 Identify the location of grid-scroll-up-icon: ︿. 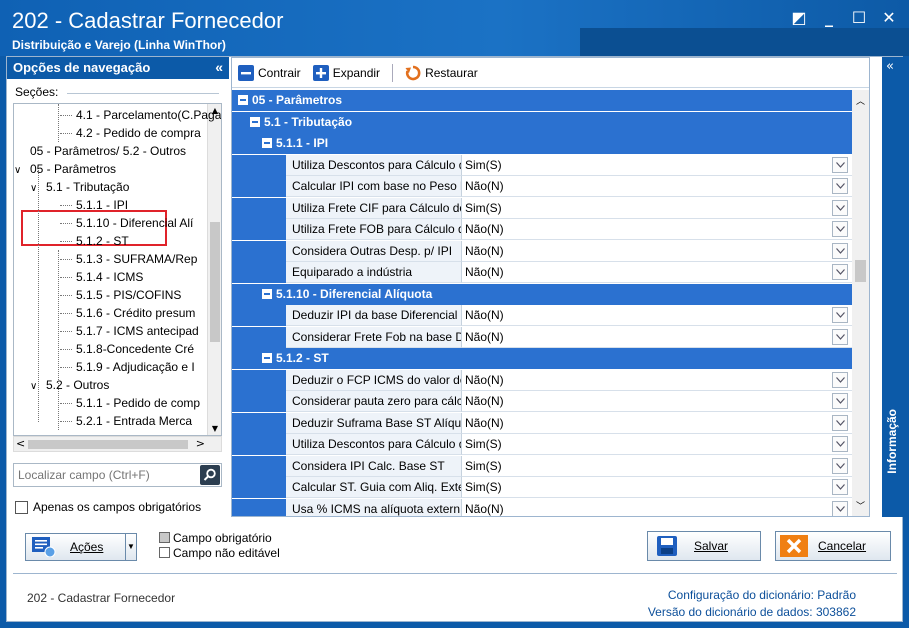
(860, 100).